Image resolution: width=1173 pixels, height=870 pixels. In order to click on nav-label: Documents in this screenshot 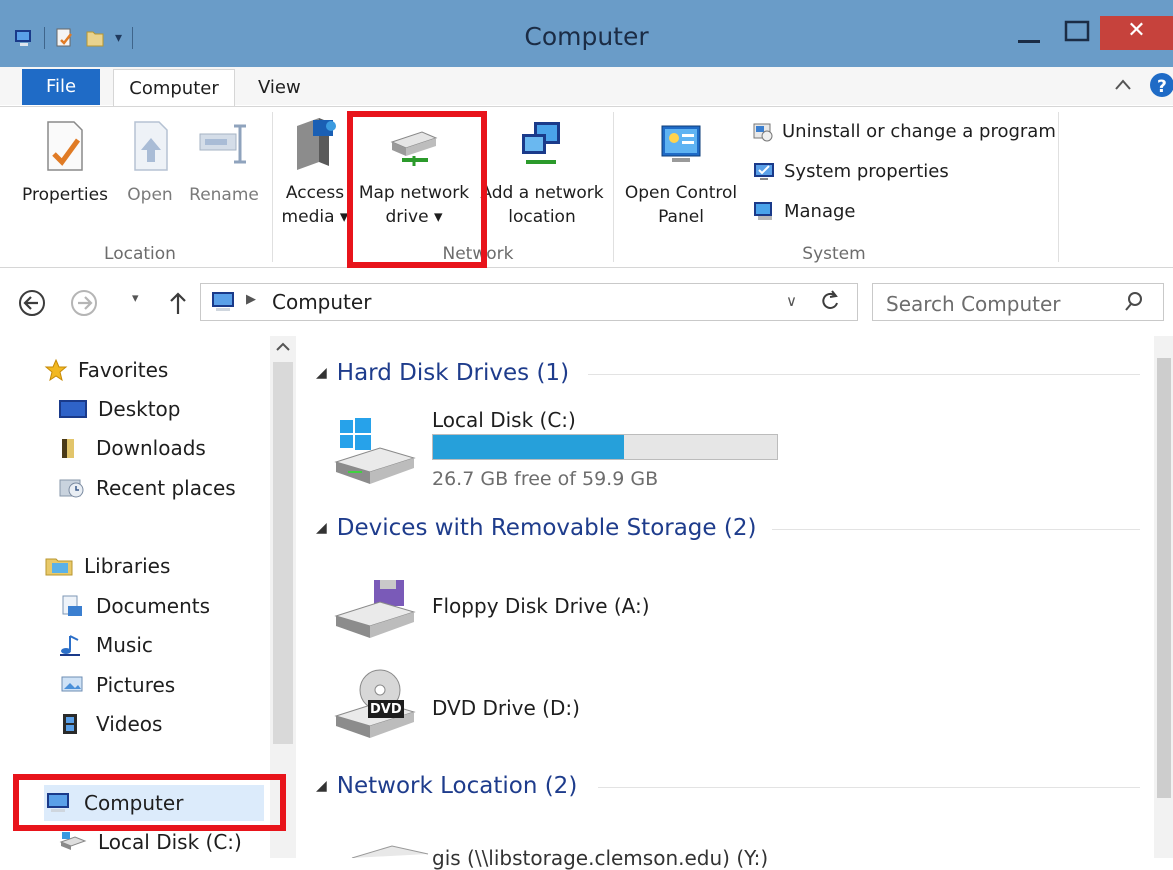, I will do `click(153, 606)`.